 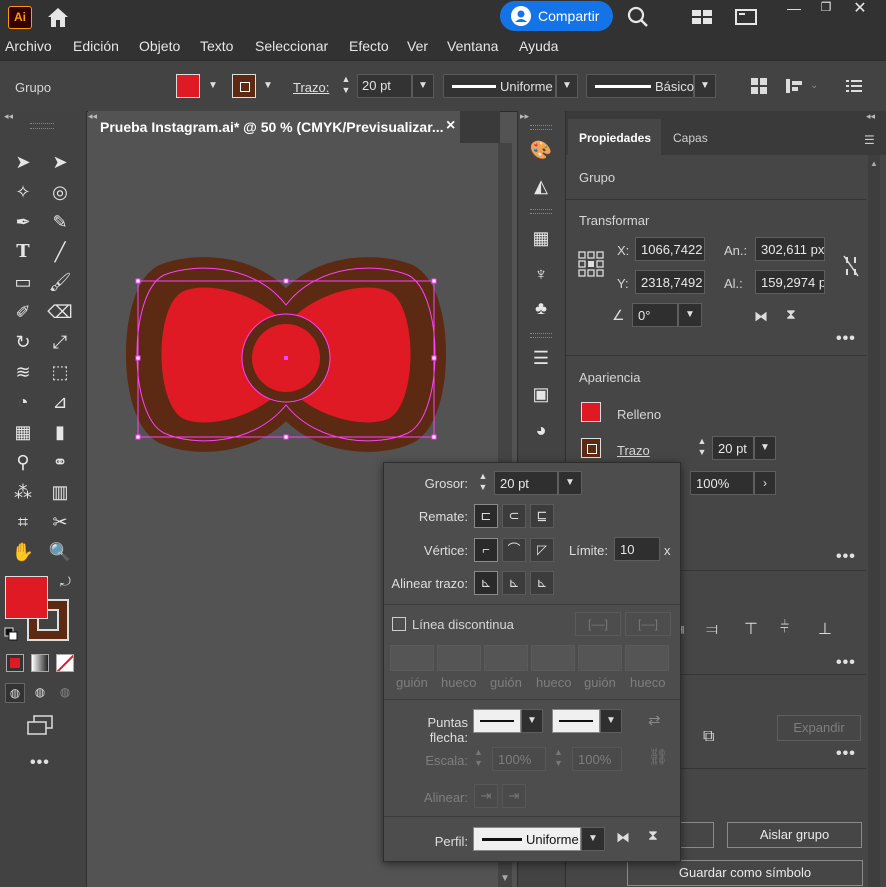 I want to click on hand-tool-icon: ✋, so click(x=23, y=552).